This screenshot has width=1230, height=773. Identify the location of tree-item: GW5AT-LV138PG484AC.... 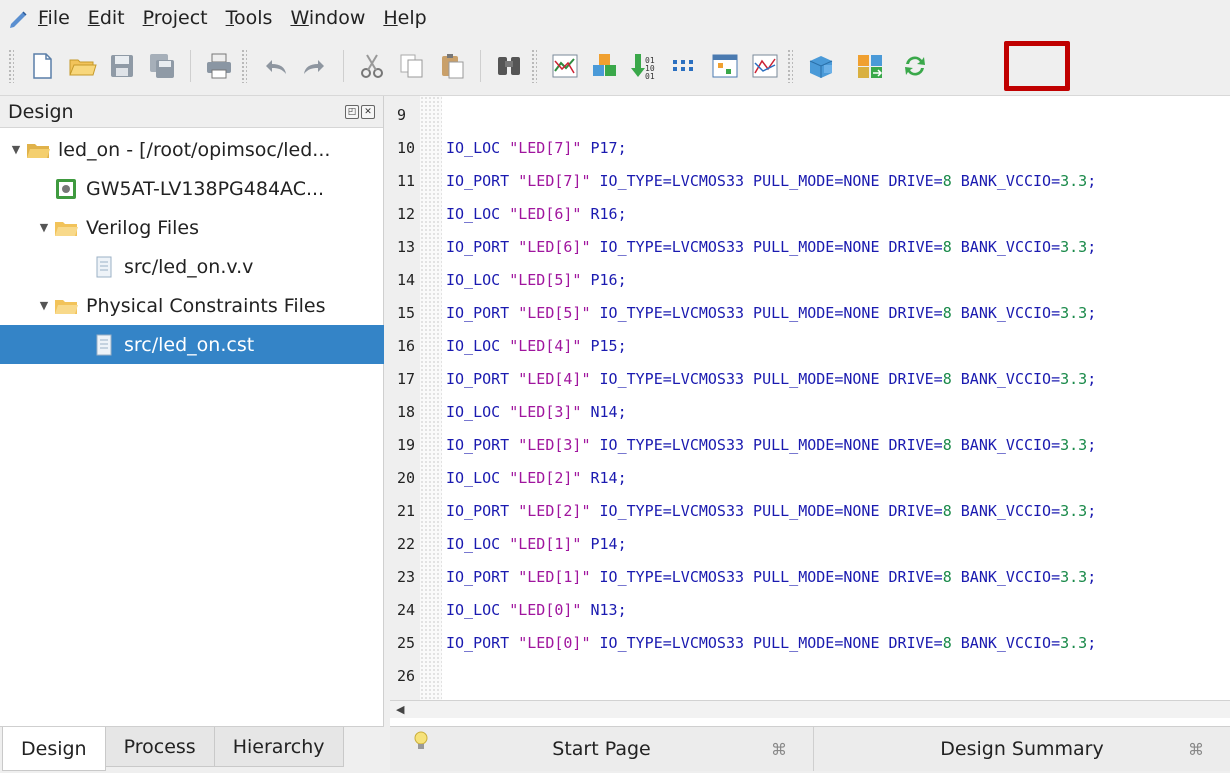
(192, 188).